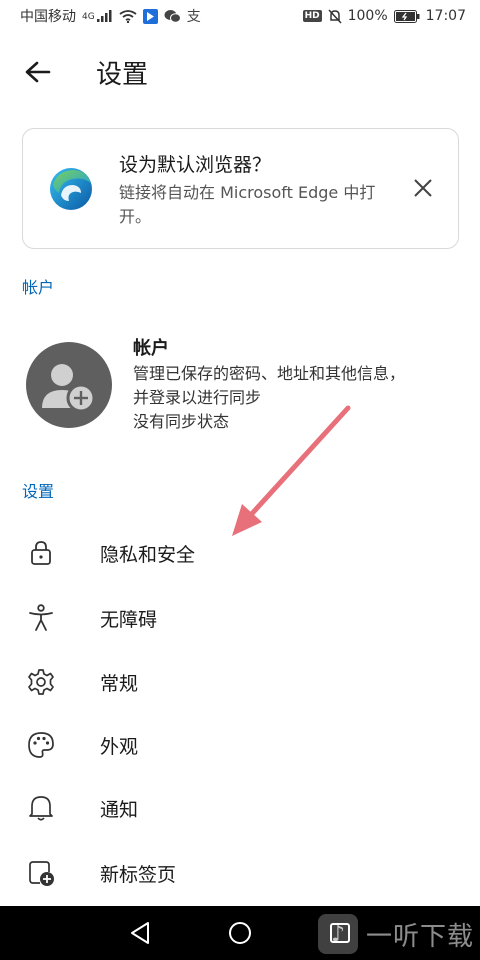 The image size is (480, 960). What do you see at coordinates (41, 873) in the screenshot?
I see `new-tab-icon` at bounding box center [41, 873].